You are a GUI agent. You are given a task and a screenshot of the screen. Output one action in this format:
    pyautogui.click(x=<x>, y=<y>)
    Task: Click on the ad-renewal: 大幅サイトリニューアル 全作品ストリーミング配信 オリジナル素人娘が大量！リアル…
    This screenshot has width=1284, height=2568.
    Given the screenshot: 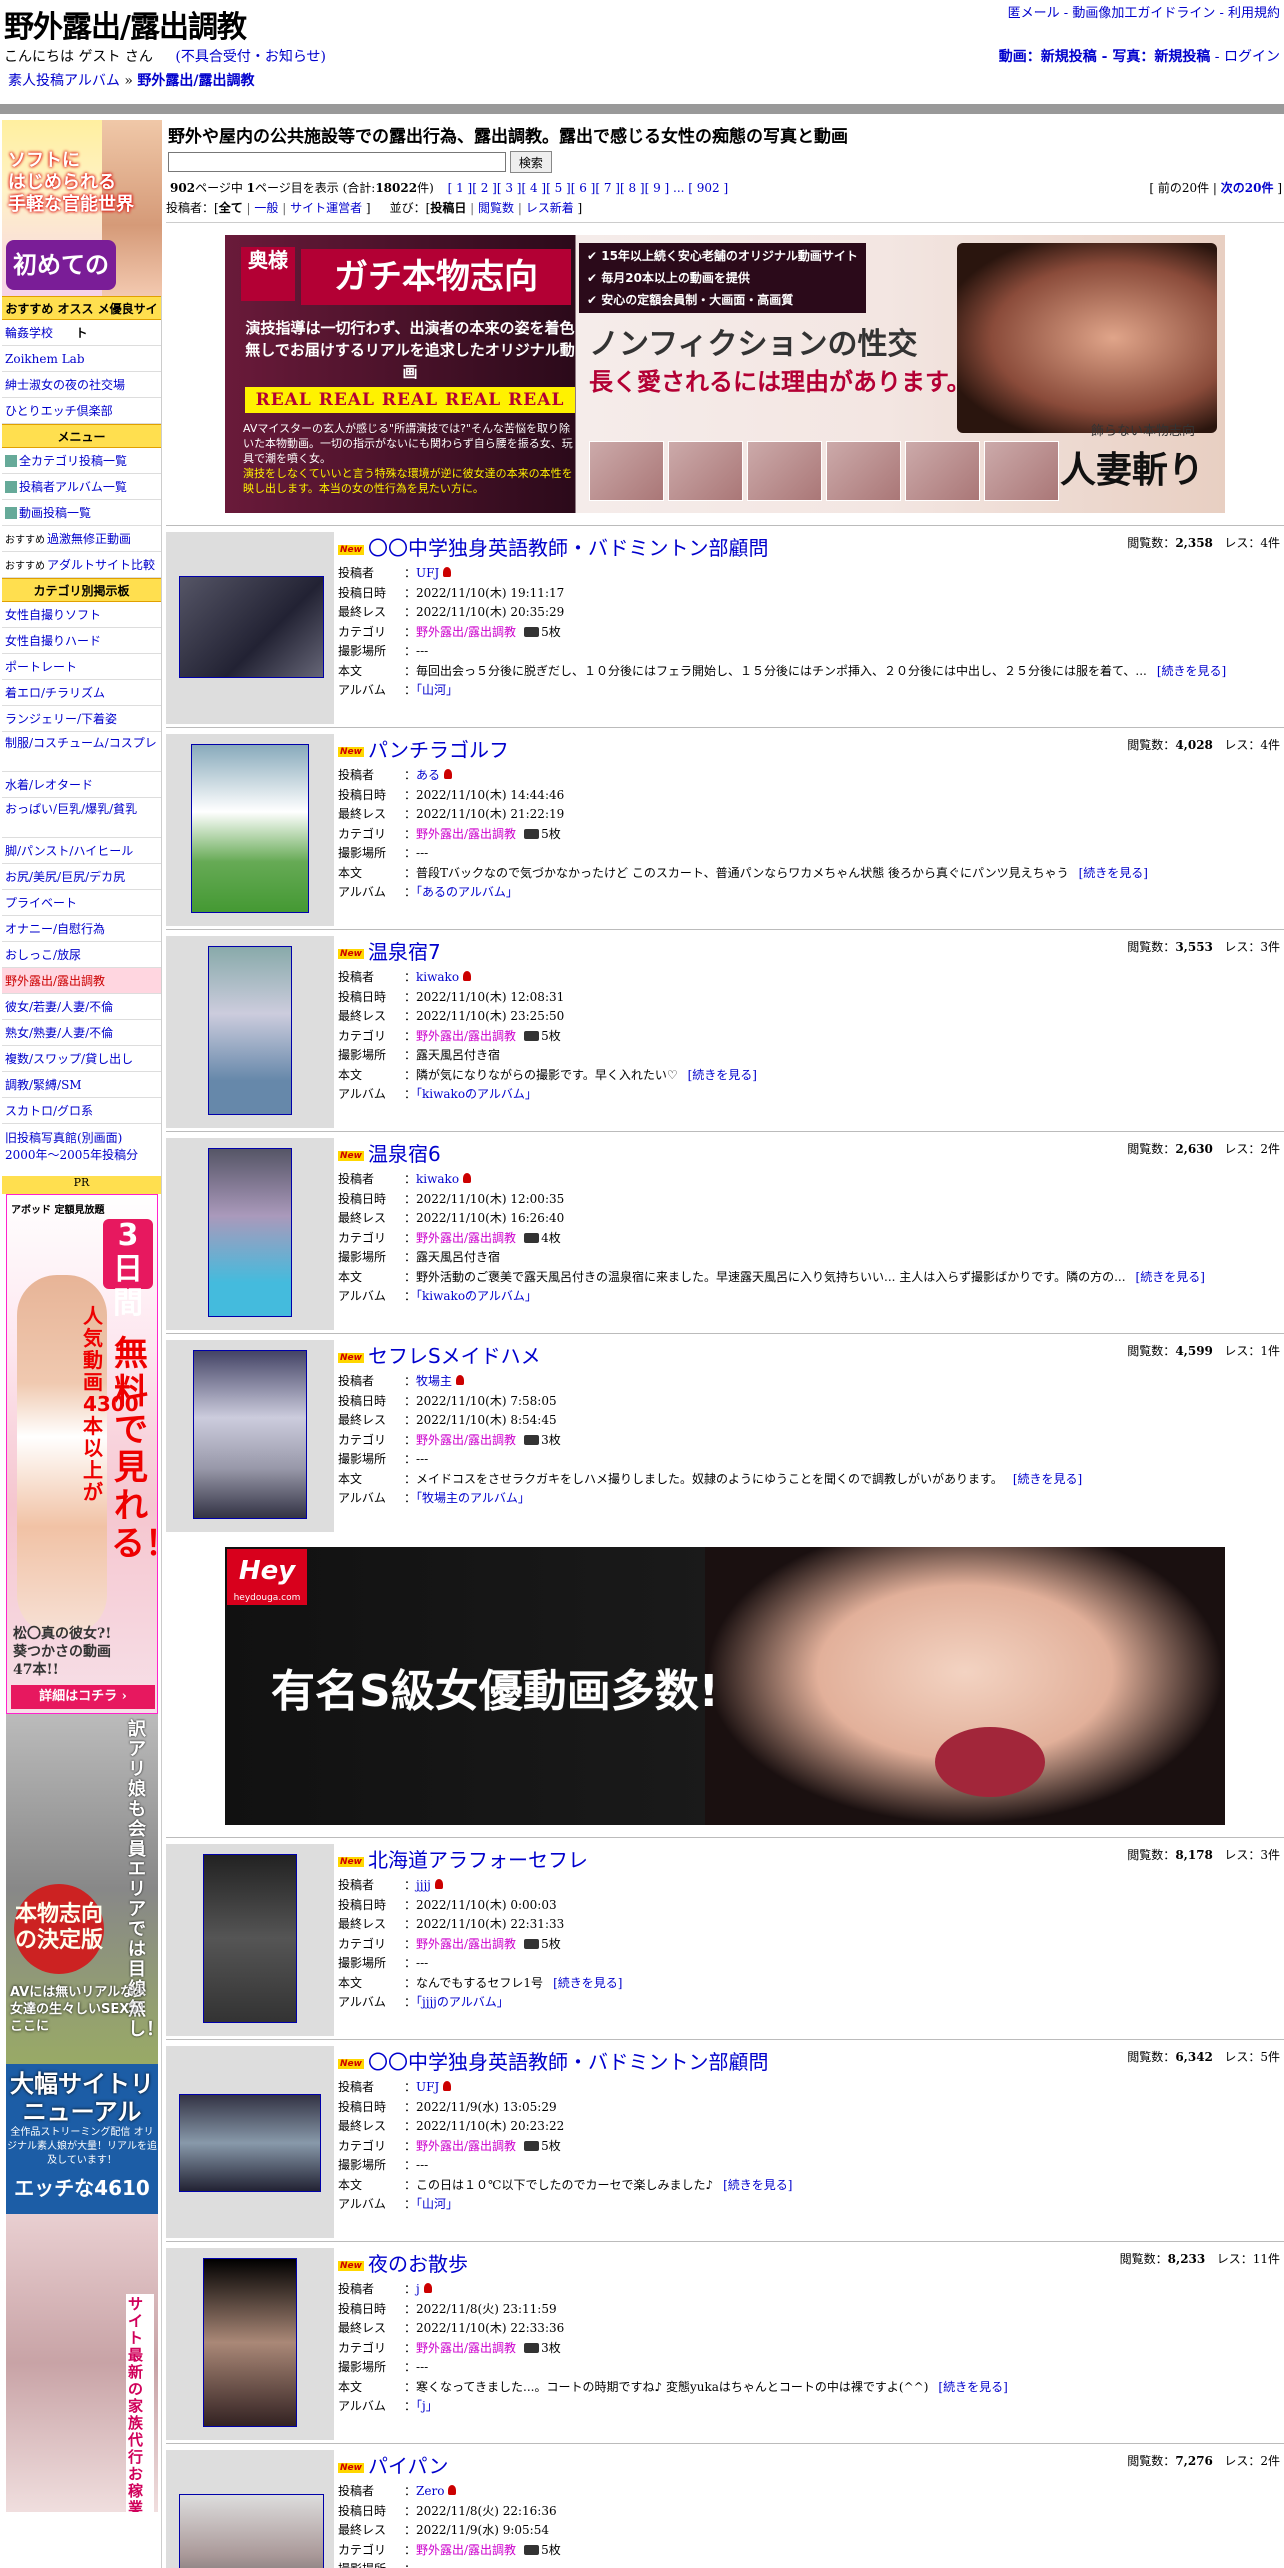 What is the action you would take?
    pyautogui.click(x=82, y=2139)
    